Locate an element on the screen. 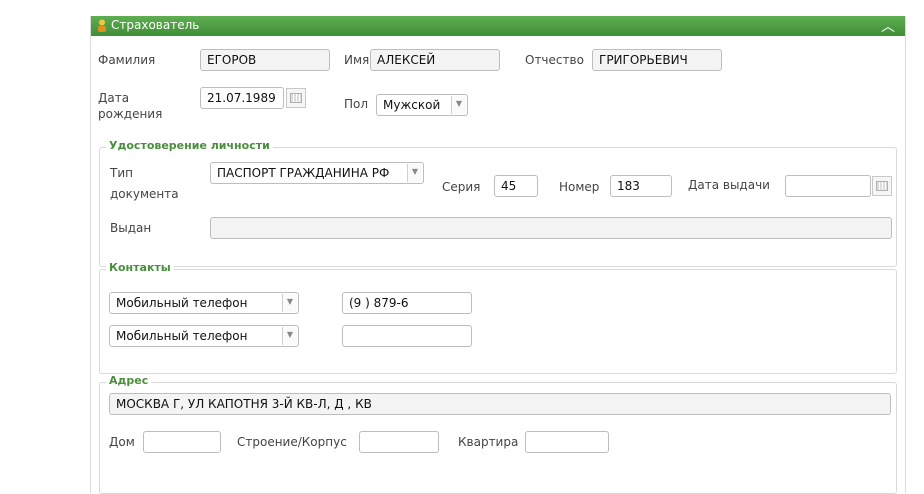 The image size is (924, 494). doc-type-select: ПАСПОРТ ГРАЖДАНИНА РФ ▼ is located at coordinates (317, 173).